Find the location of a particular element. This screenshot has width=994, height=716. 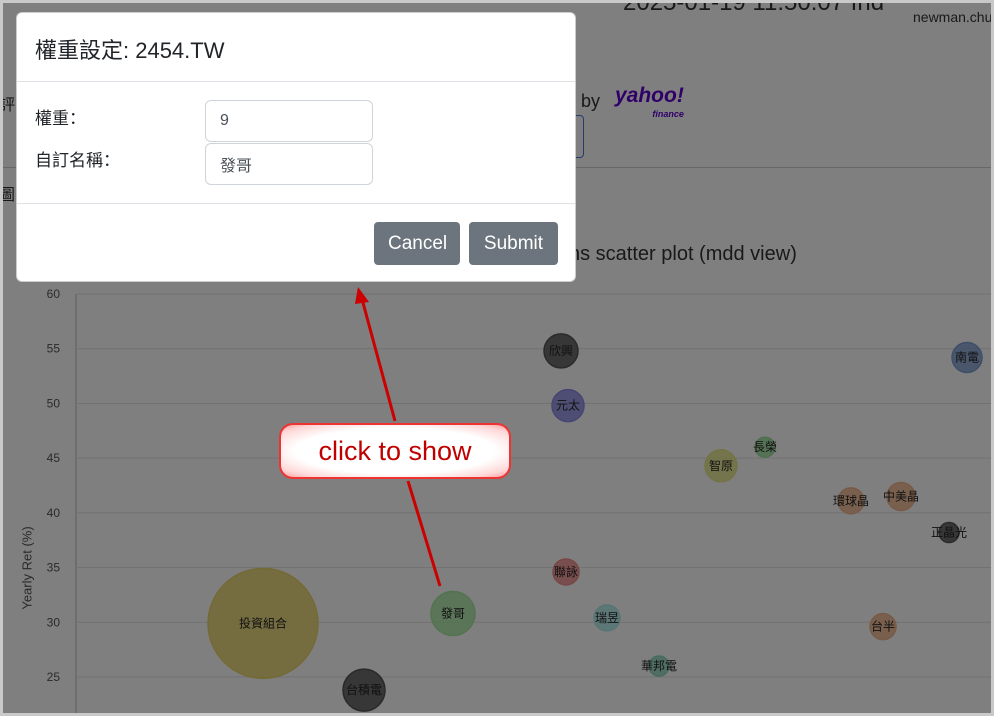

cancel-button: Cancel is located at coordinates (417, 243).